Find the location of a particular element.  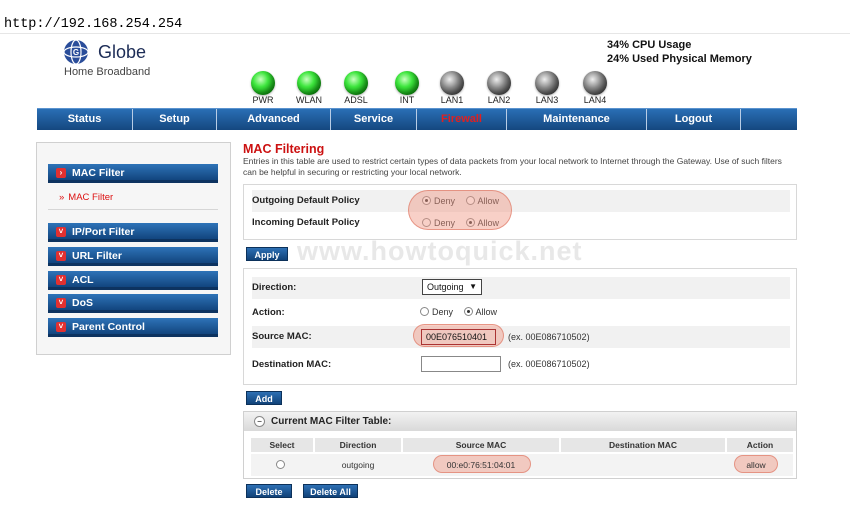

sidebar-item-label: URL Filter is located at coordinates (97, 256).